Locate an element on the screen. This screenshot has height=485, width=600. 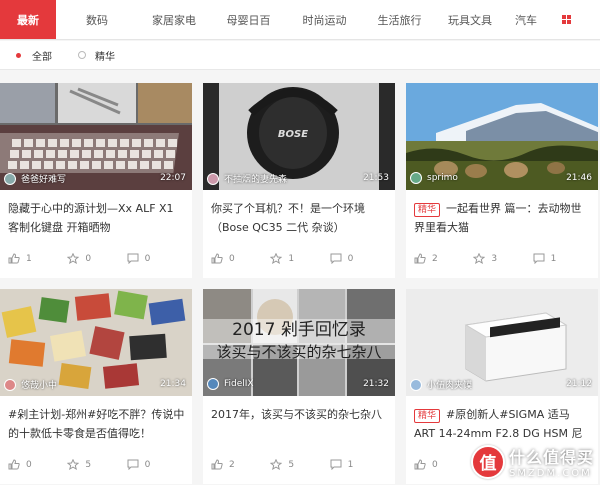
favorite-count: 5 is located at coordinates (291, 464).